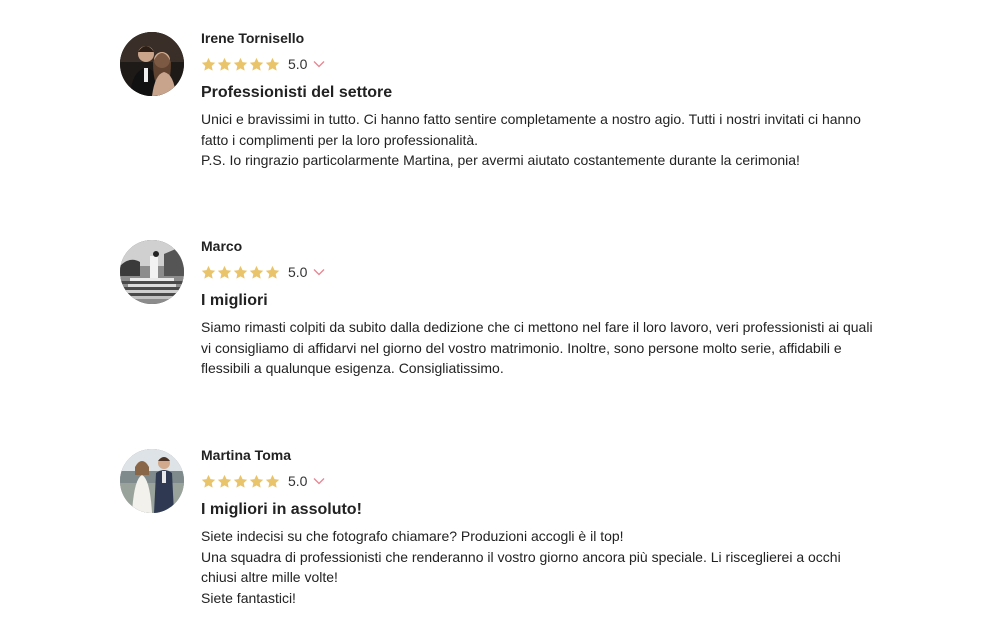 This screenshot has width=1000, height=625. Describe the element at coordinates (246, 455) in the screenshot. I see `review-author: Martina Toma` at that location.